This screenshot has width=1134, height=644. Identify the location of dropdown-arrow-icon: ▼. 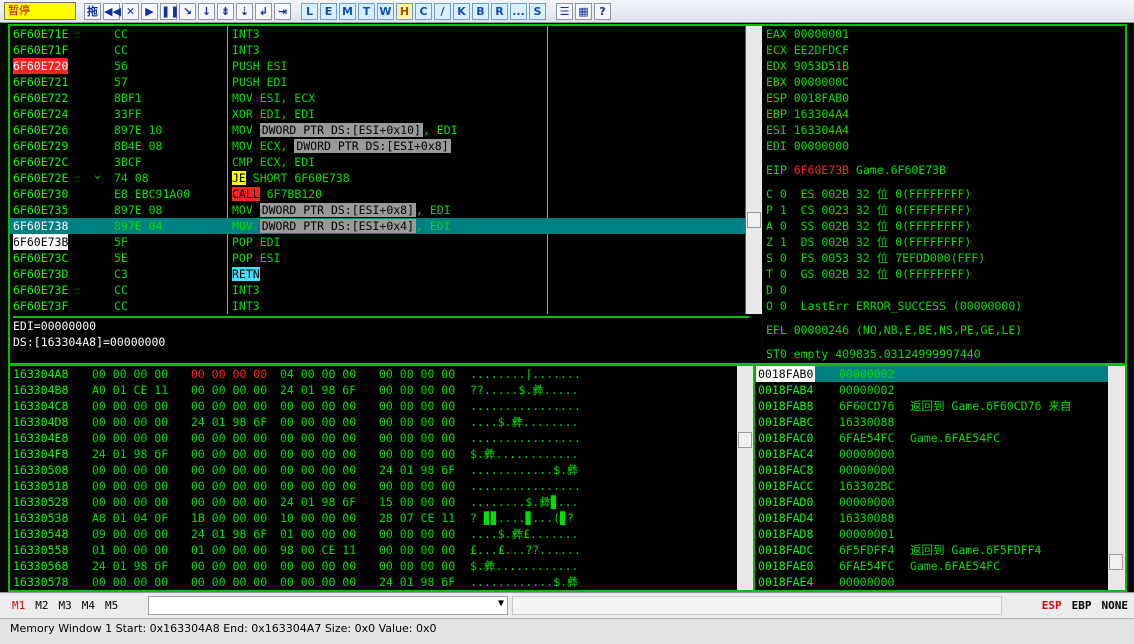
(501, 603).